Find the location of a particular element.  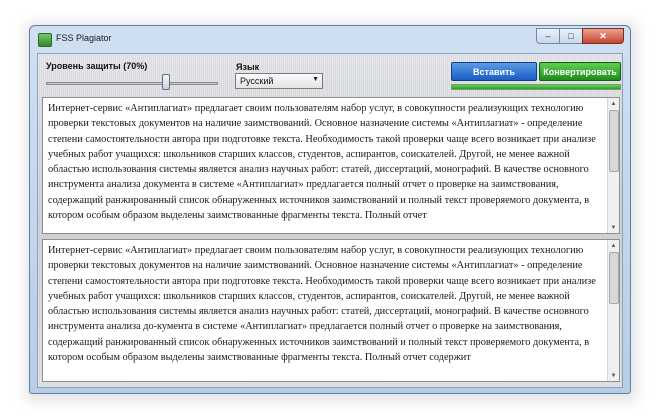

insert-button-label: Вставить is located at coordinates (494, 71).